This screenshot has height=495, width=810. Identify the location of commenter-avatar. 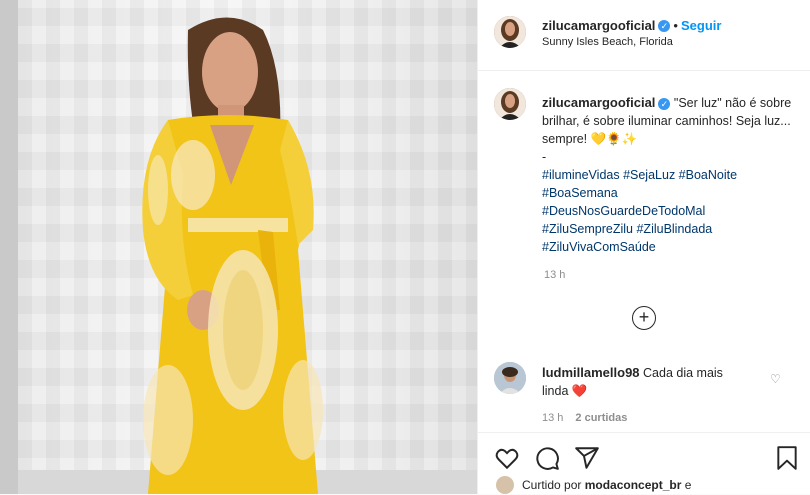
(510, 378).